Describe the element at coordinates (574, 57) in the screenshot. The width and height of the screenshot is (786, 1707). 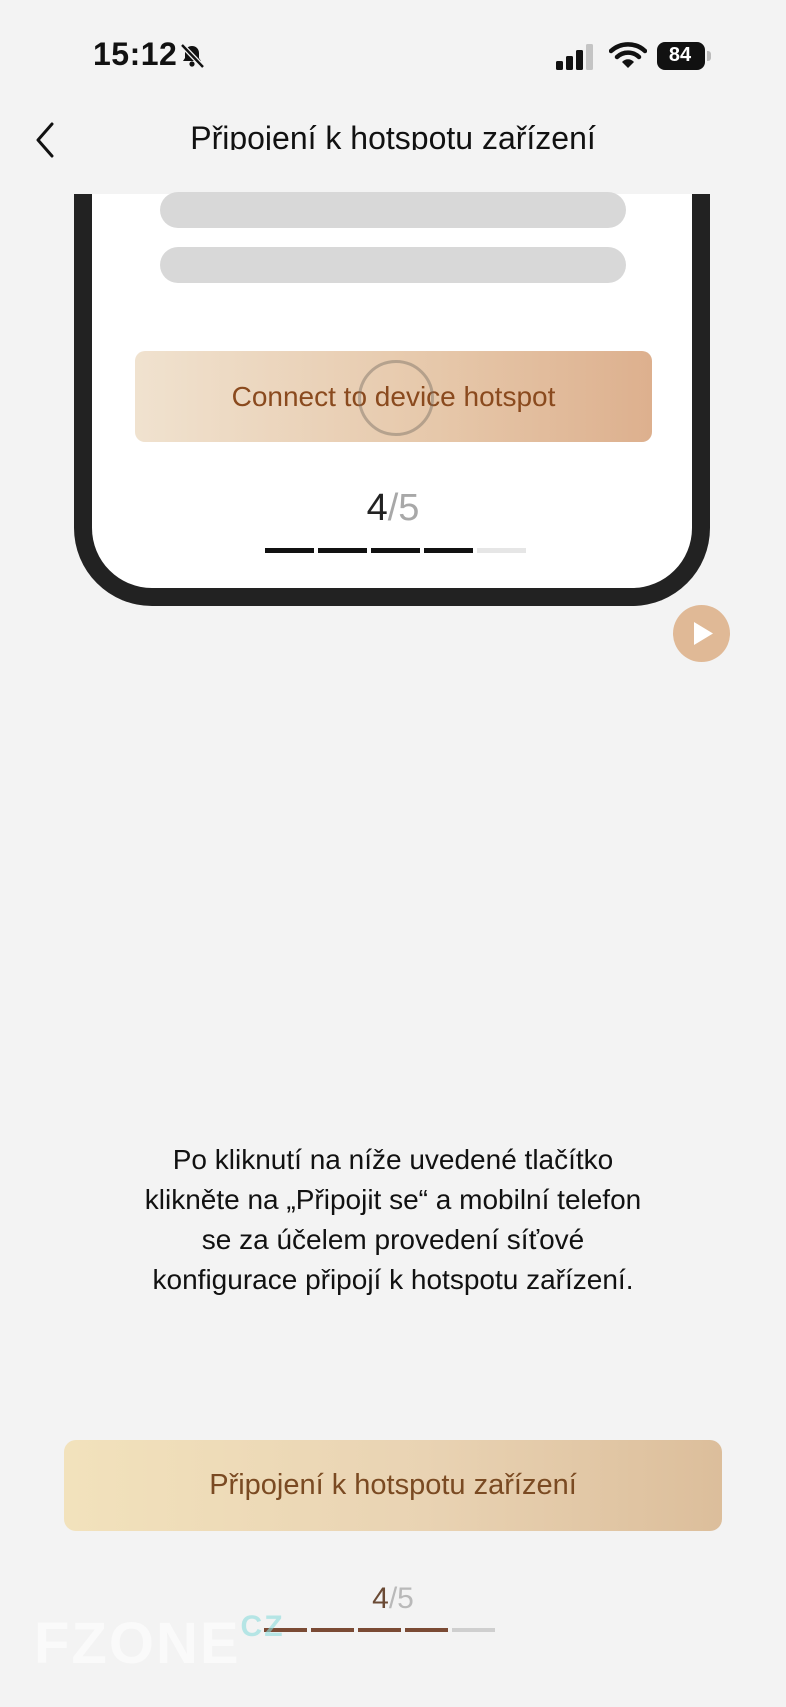
I see `cellular-signal-icon` at that location.